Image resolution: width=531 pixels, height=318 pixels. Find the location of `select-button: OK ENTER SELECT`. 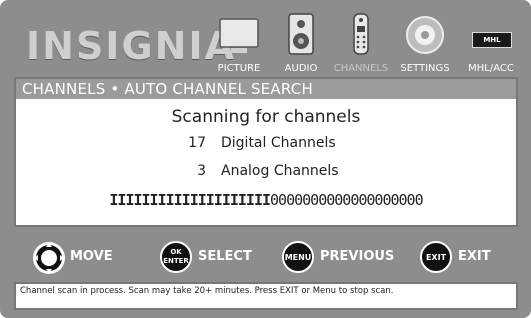

select-button: OK ENTER SELECT is located at coordinates (215, 258).